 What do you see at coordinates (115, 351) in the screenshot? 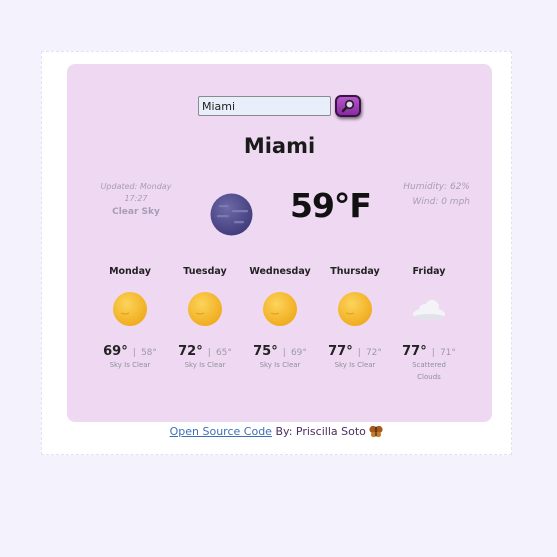
I see `forecast-max: 69°` at bounding box center [115, 351].